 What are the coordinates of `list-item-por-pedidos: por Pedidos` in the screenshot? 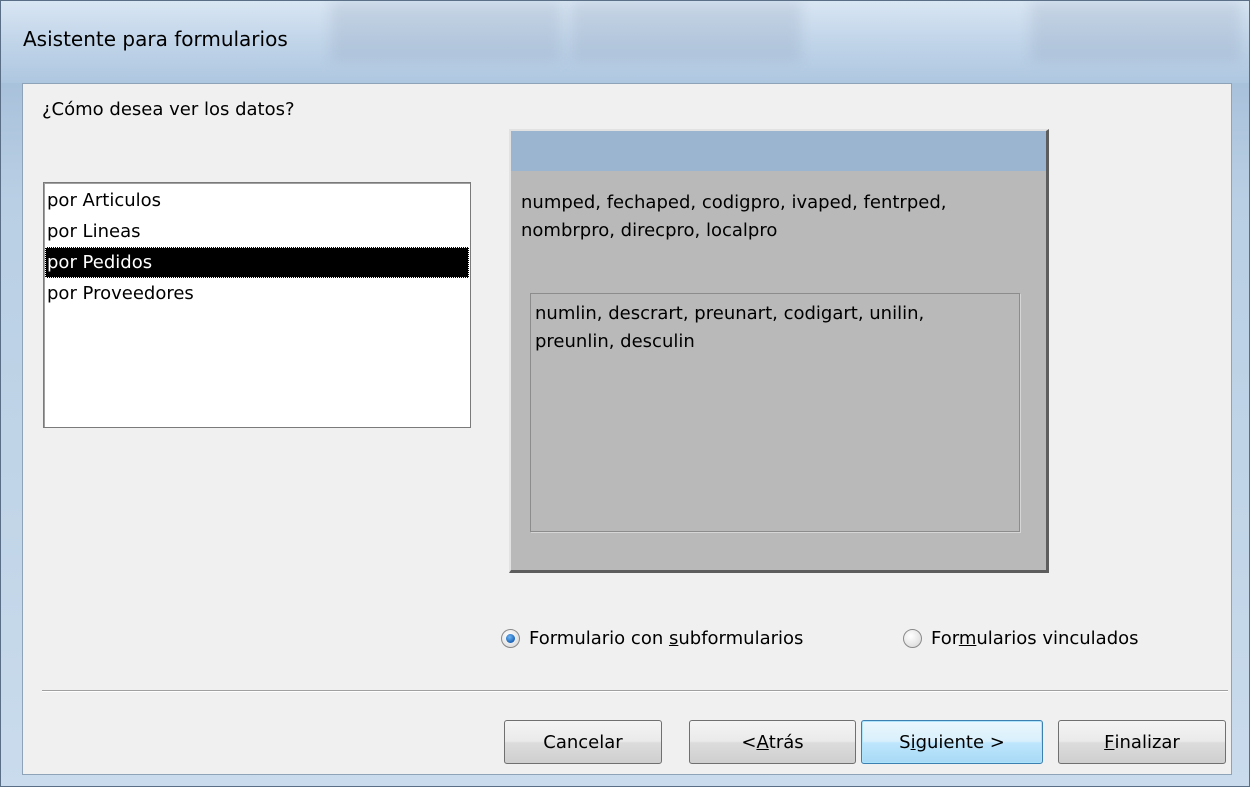 It's located at (257, 262).